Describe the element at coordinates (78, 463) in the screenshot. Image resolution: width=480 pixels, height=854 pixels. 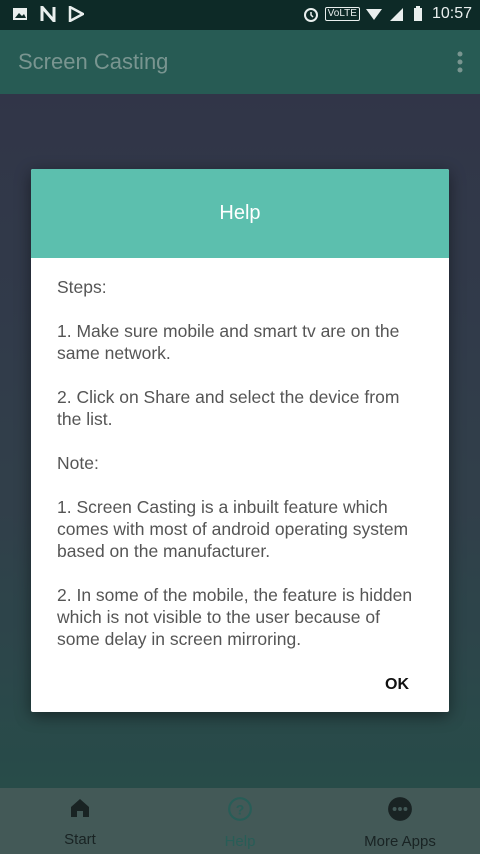
I see `note-heading: Note:` at that location.